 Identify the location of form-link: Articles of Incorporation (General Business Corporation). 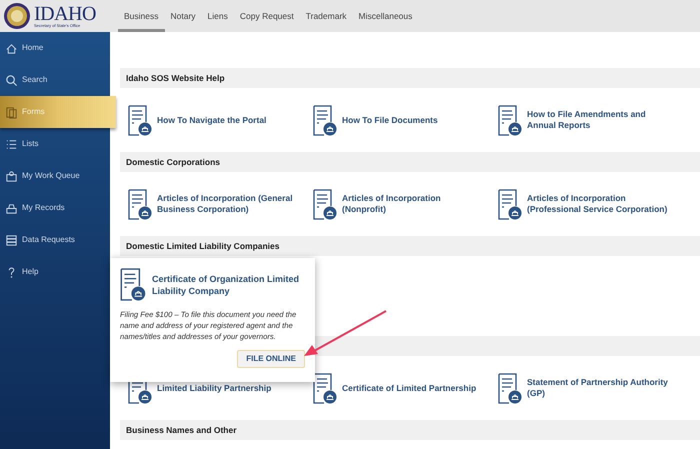
(229, 204).